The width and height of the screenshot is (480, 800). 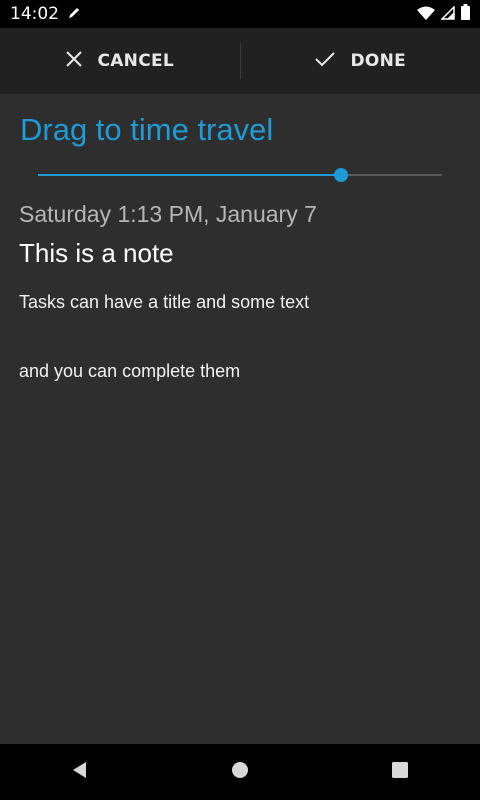 I want to click on time-travel-title: Drag to time travel, so click(x=147, y=129).